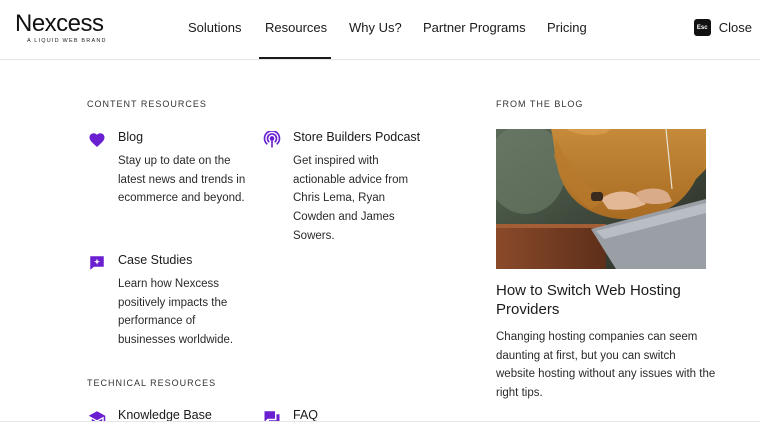 The height and width of the screenshot is (434, 760). What do you see at coordinates (306, 415) in the screenshot?
I see `faq-title: FAQ` at bounding box center [306, 415].